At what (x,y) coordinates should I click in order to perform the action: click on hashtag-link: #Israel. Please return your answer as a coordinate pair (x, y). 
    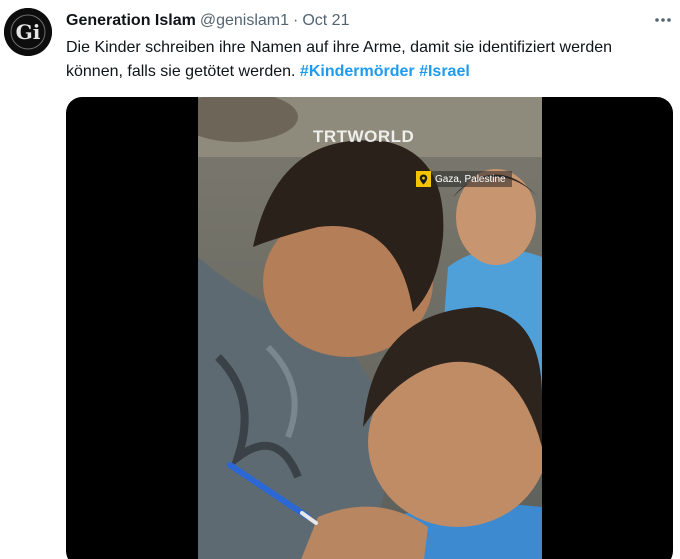
    Looking at the image, I should click on (444, 71).